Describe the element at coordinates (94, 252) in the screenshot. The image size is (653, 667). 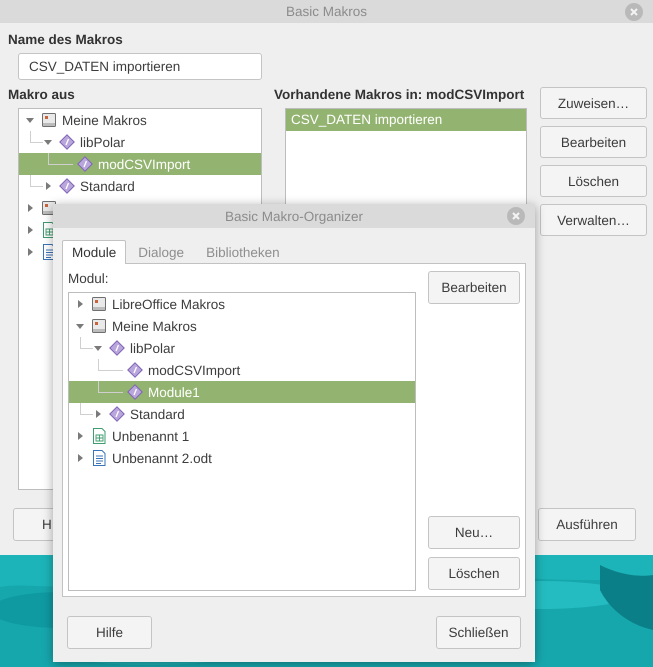
I see `tab: Module` at that location.